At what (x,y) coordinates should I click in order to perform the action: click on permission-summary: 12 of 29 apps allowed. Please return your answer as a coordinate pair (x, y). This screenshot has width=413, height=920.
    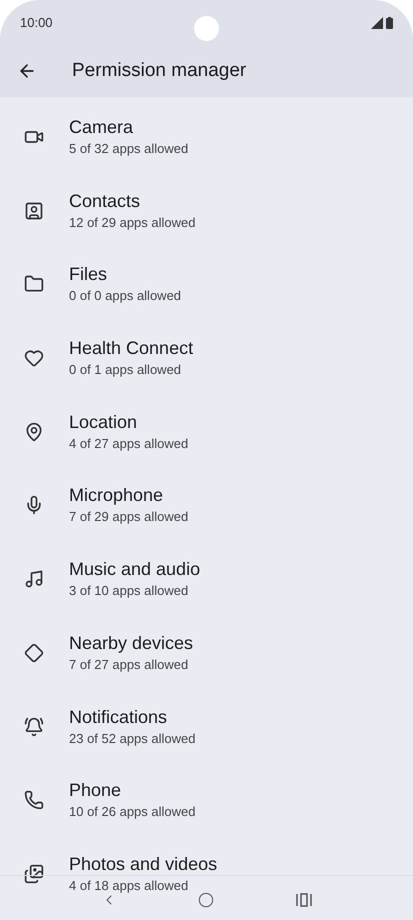
    Looking at the image, I should click on (132, 222).